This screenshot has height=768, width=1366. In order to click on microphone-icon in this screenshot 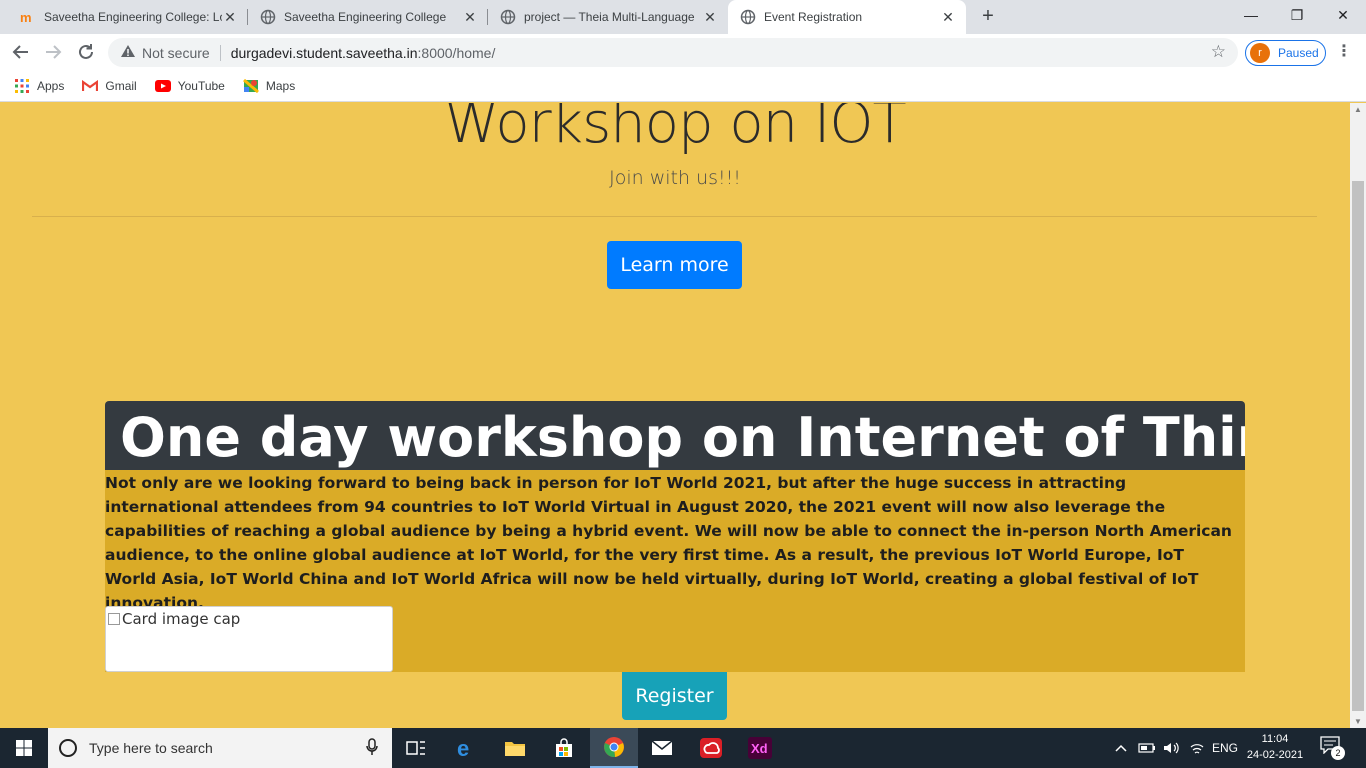, I will do `click(372, 749)`.